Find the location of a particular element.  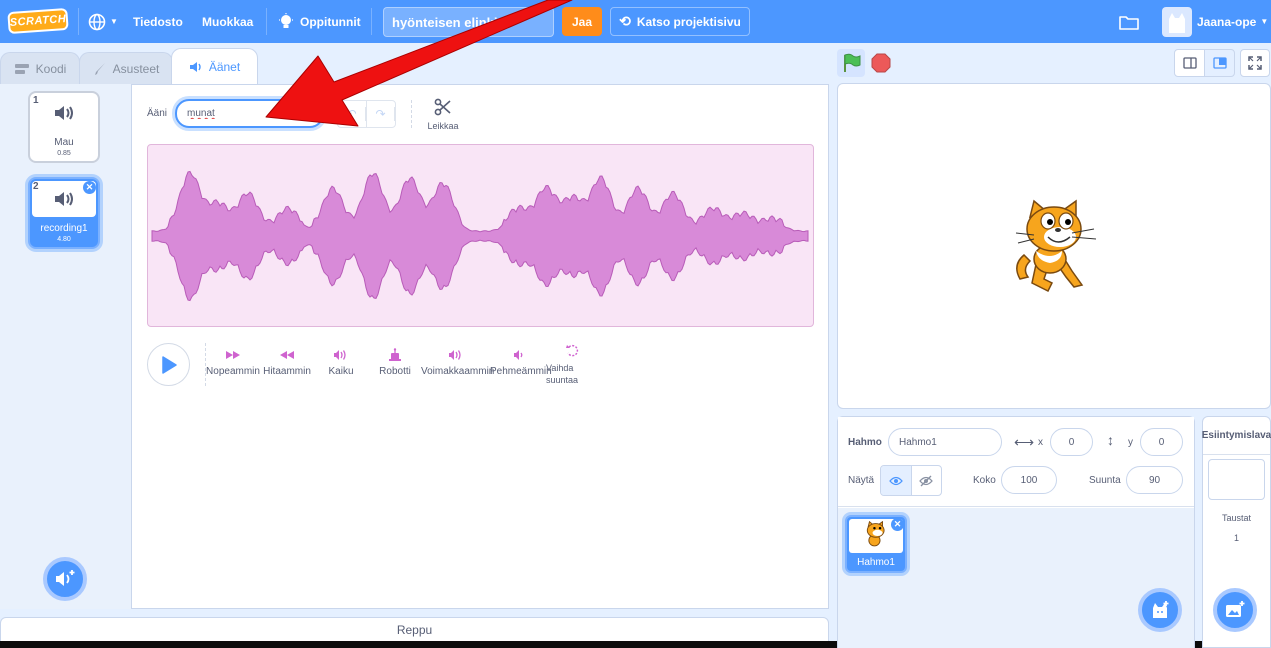

user-menu: Jaana-ope ▼ is located at coordinates (1232, 21).